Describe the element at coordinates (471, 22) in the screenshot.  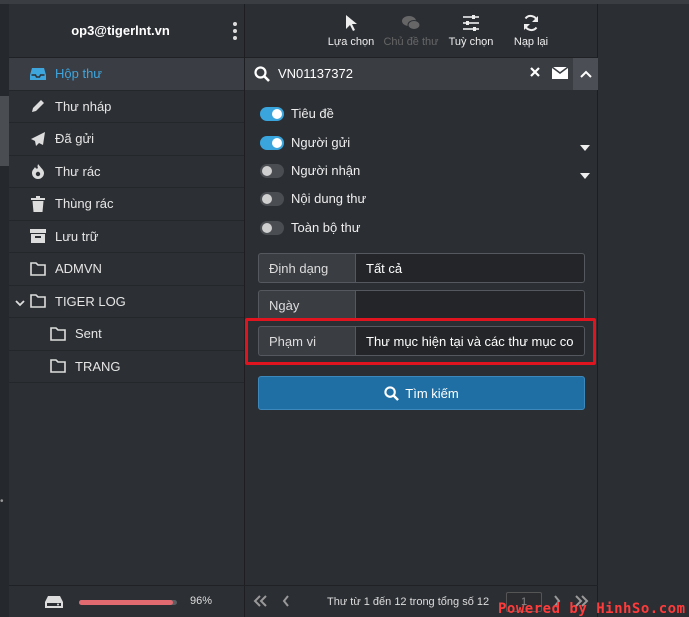
I see `sliders-icon` at that location.